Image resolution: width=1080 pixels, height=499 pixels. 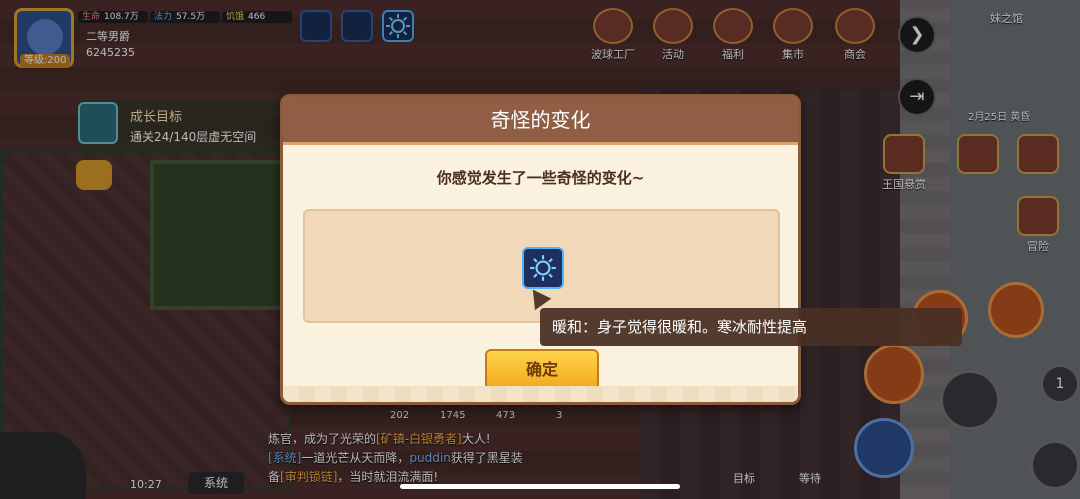 What do you see at coordinates (542, 370) in the screenshot?
I see `confirm-button: 确定` at bounding box center [542, 370].